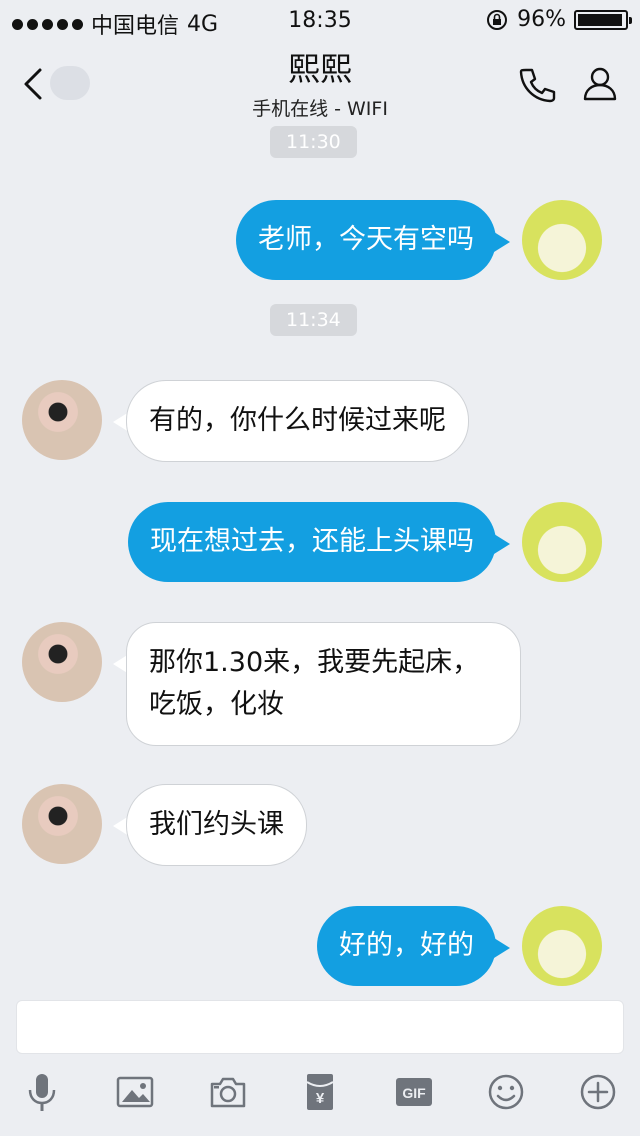  Describe the element at coordinates (216, 825) in the screenshot. I see `incoming-message-bubble: 我们约头课` at that location.